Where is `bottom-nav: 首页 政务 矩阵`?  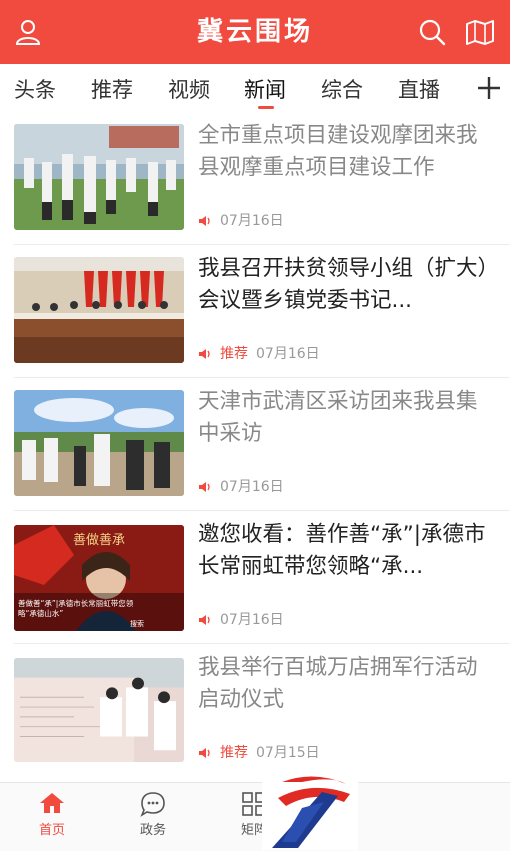
bottom-nav: 首页 政务 矩阵 is located at coordinates (255, 816).